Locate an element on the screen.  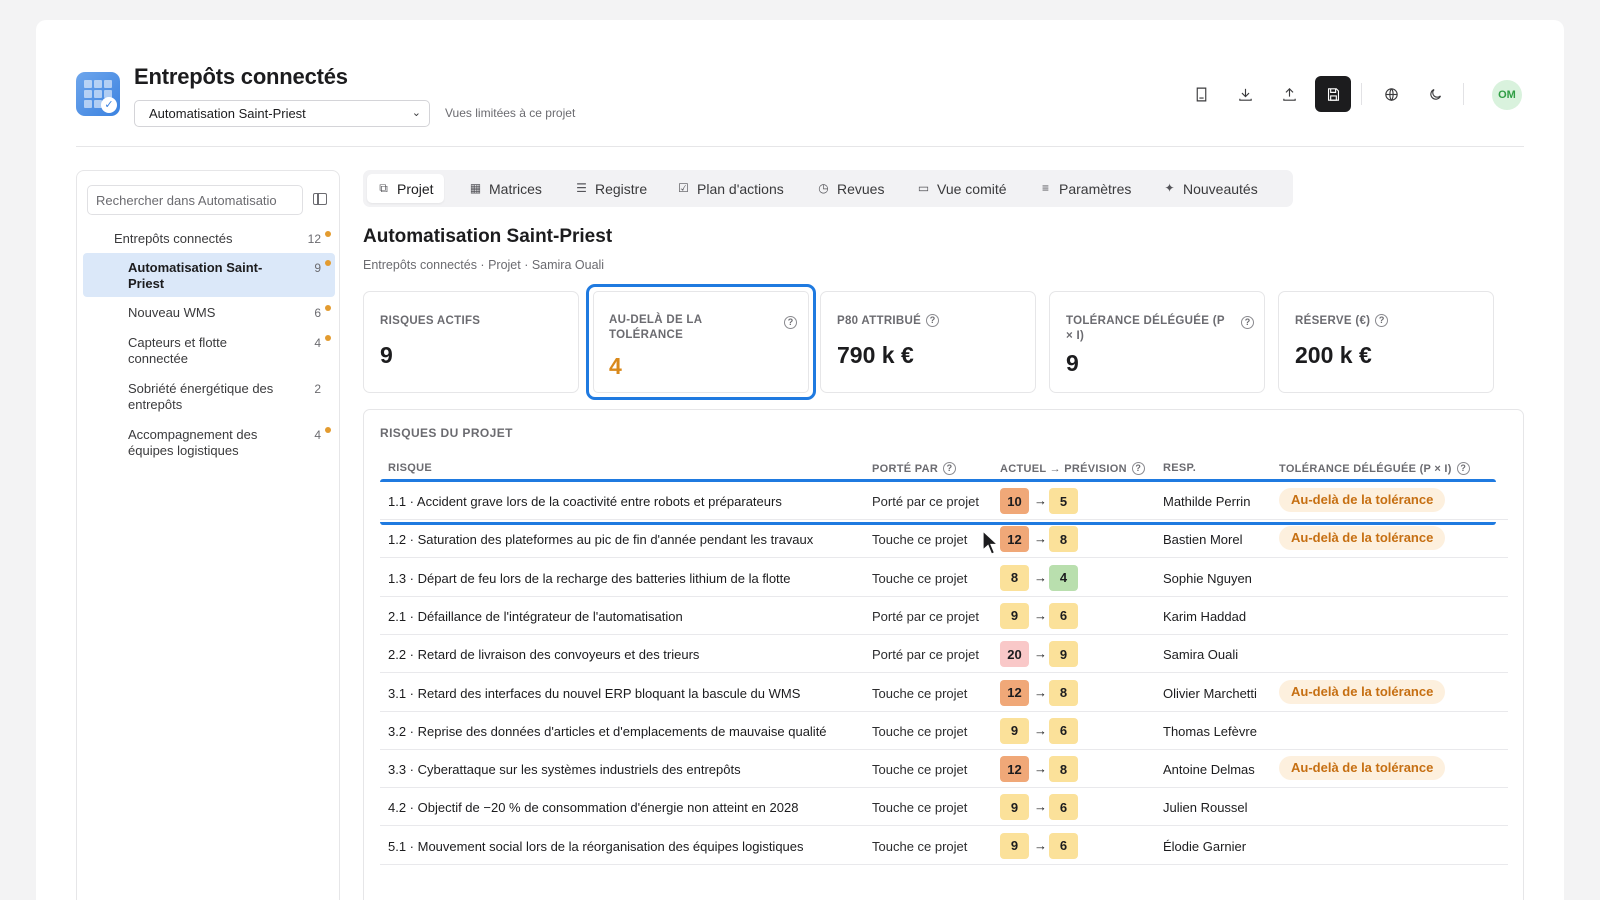
upload-icon is located at coordinates (1289, 94).